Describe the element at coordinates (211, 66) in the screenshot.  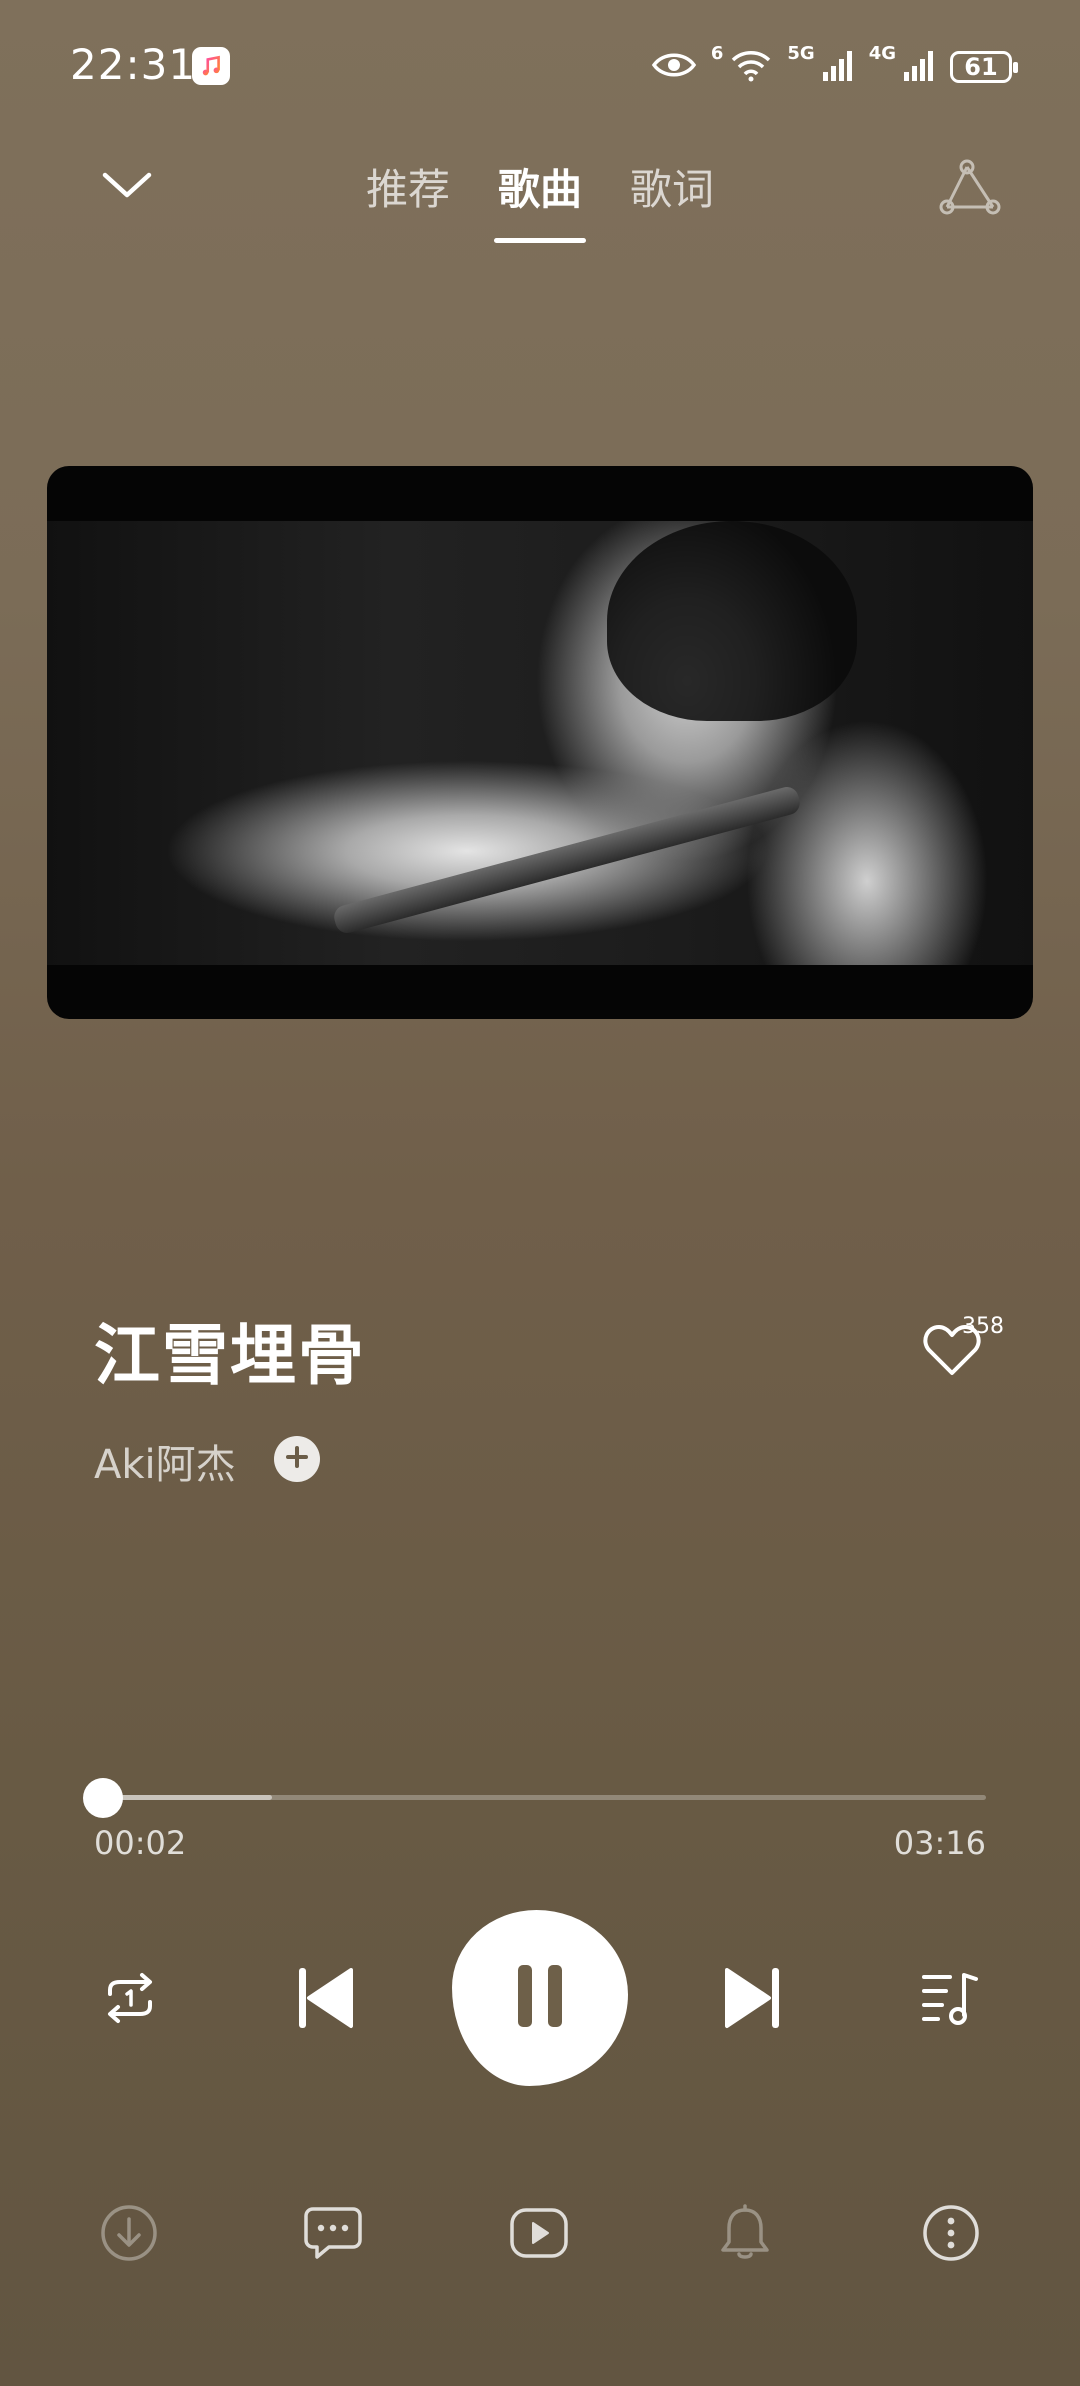
I see `music-note-icon` at that location.